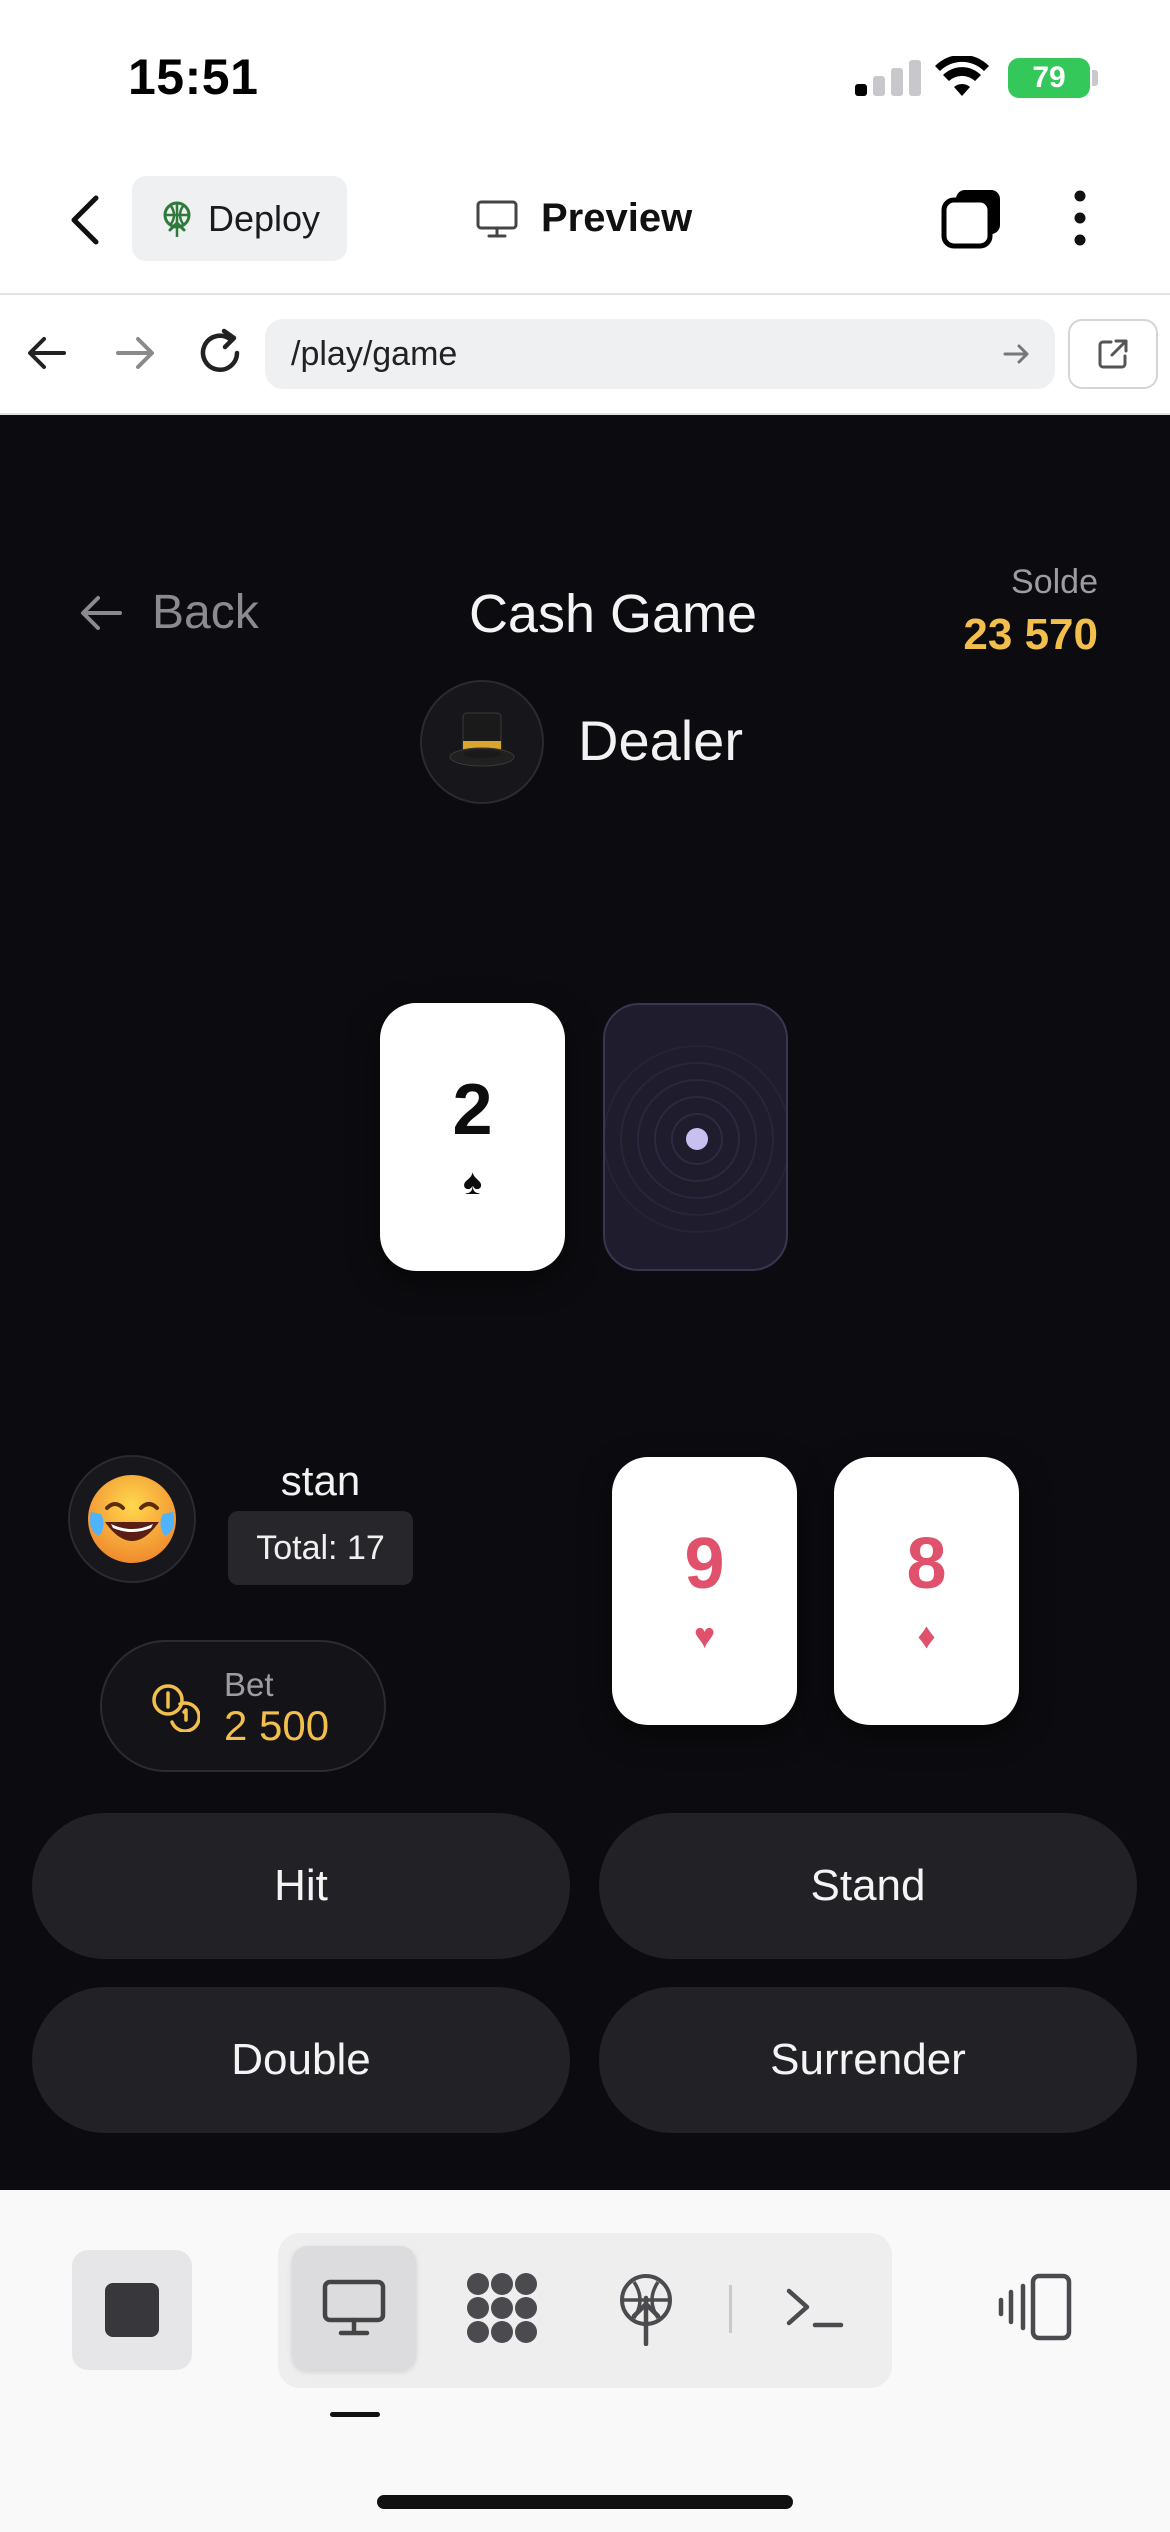 The width and height of the screenshot is (1170, 2532). I want to click on go-arrow-icon, so click(1016, 354).